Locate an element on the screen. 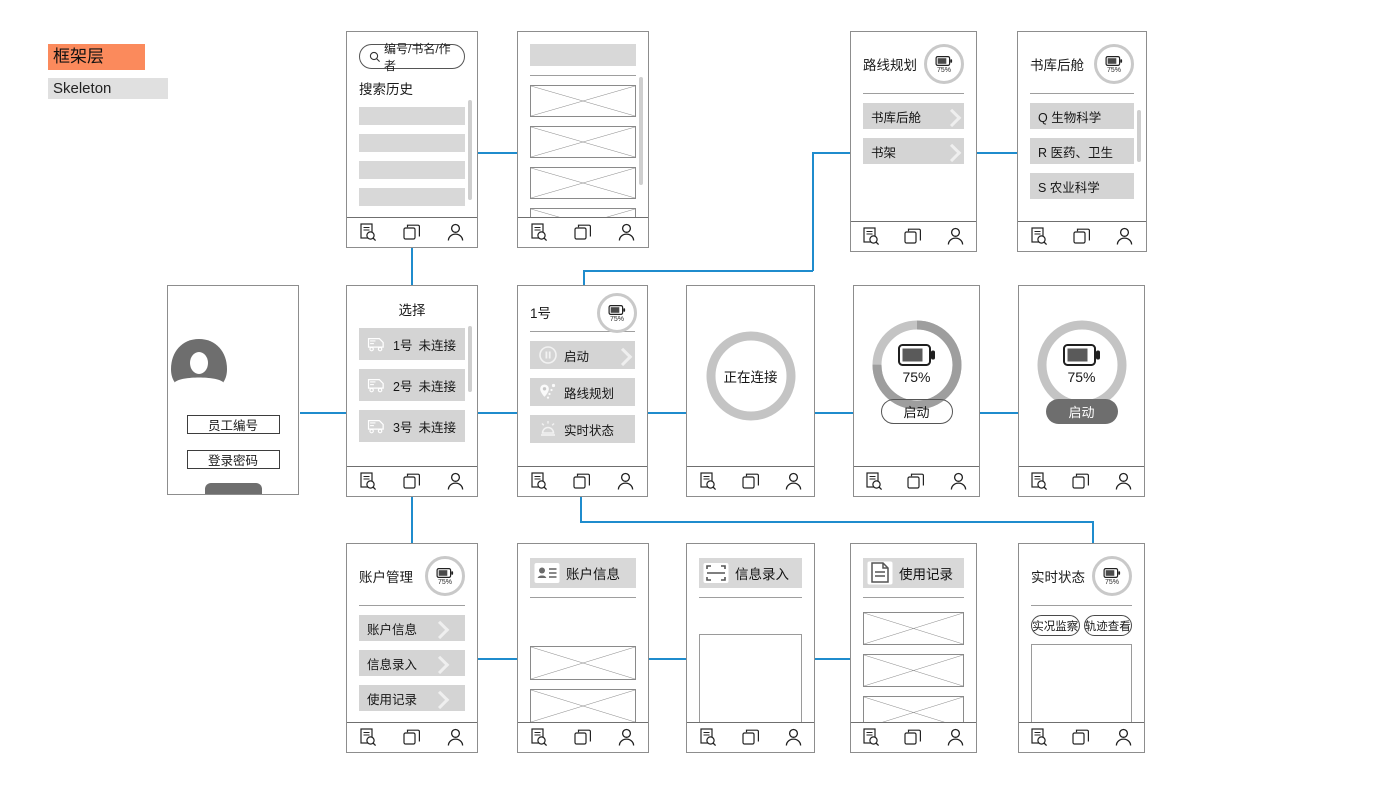  screen-select-vehicle: 选择 1号 未连接 2号 未连接 3号 未连接 is located at coordinates (412, 391).